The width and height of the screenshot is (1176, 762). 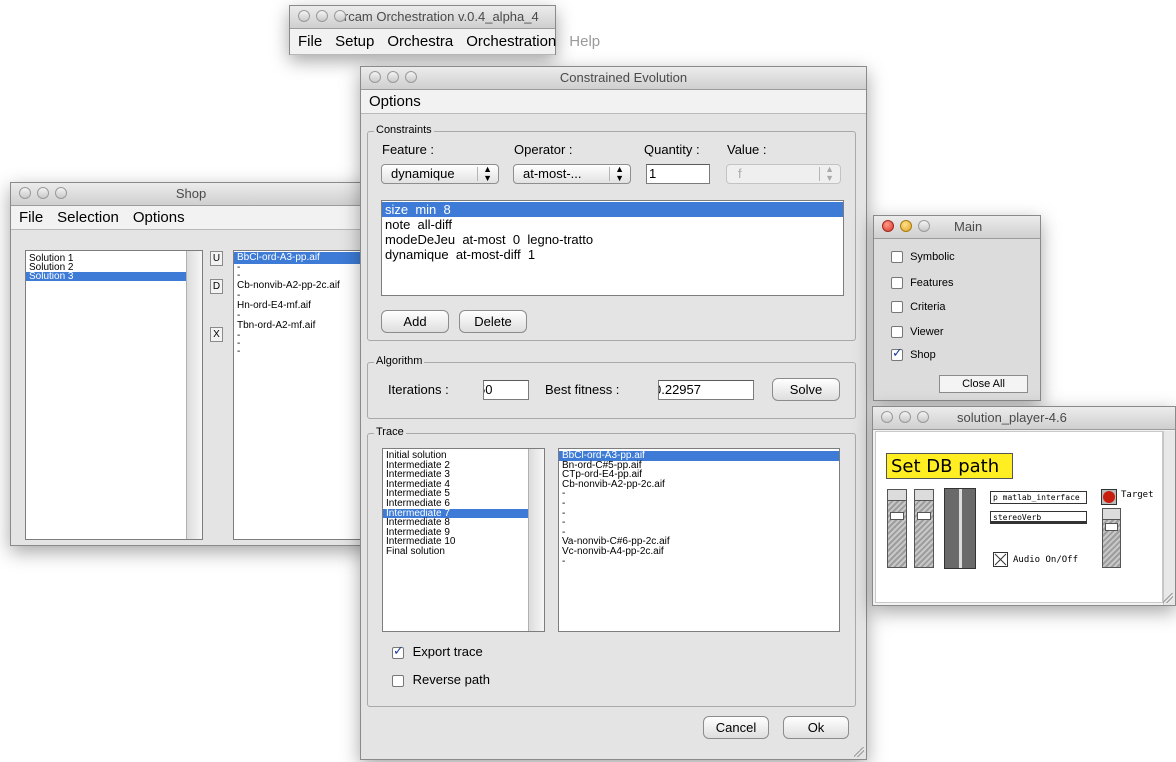 I want to click on player-scrollbar, so click(x=1169, y=518).